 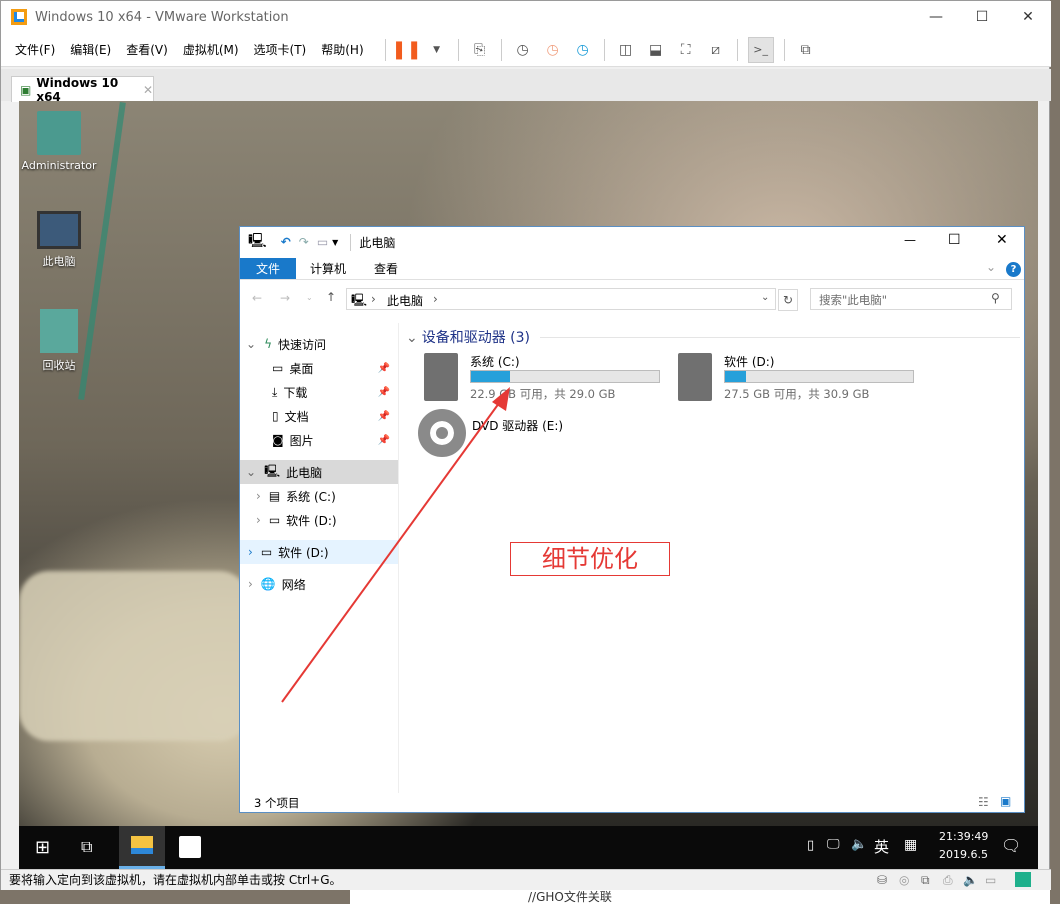 What do you see at coordinates (716, 50) in the screenshot?
I see `unity-icon: ⧄` at bounding box center [716, 50].